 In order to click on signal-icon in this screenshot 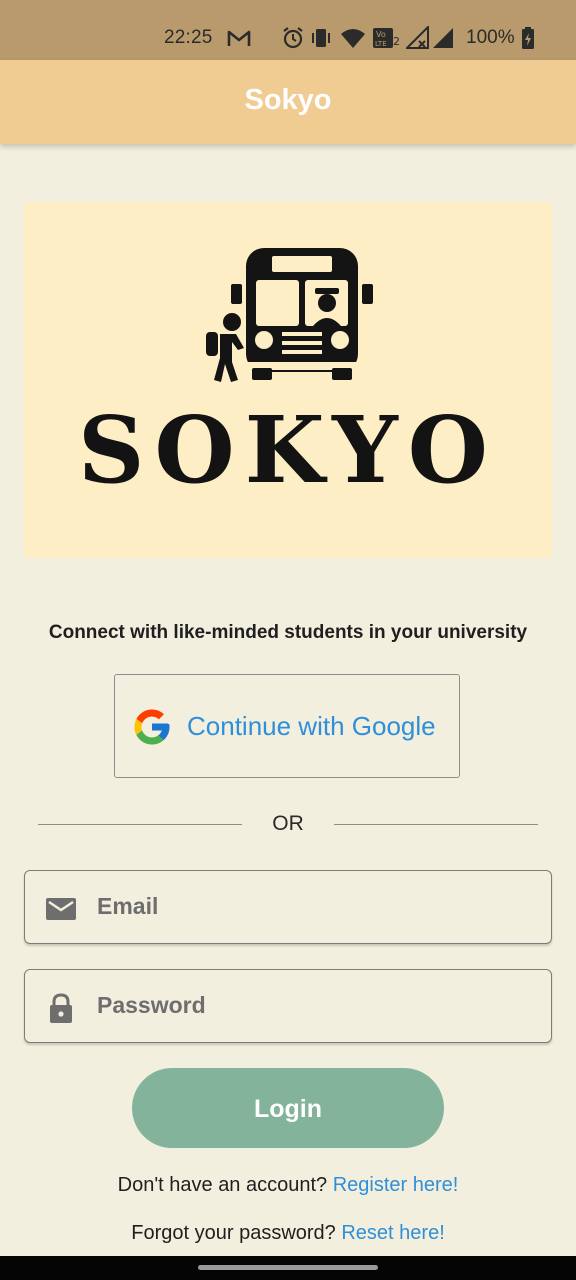, I will do `click(443, 38)`.